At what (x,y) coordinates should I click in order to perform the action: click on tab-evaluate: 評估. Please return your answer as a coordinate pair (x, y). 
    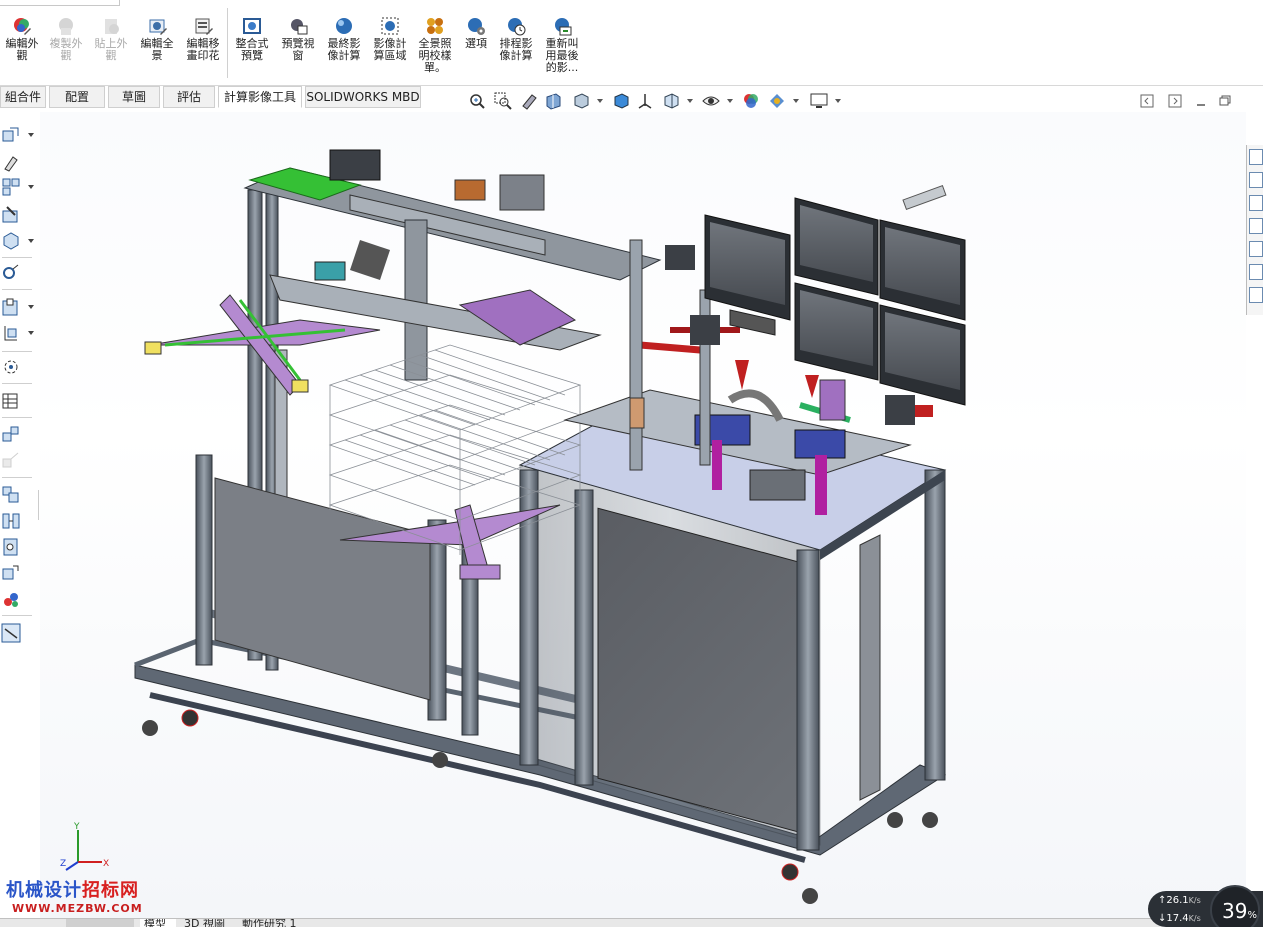
    Looking at the image, I should click on (189, 97).